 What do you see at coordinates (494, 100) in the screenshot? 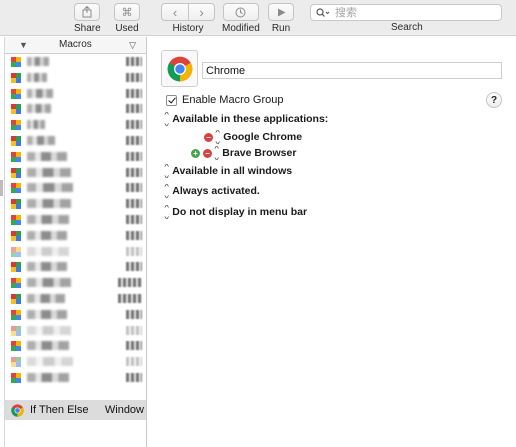
I see `help-button: ?` at bounding box center [494, 100].